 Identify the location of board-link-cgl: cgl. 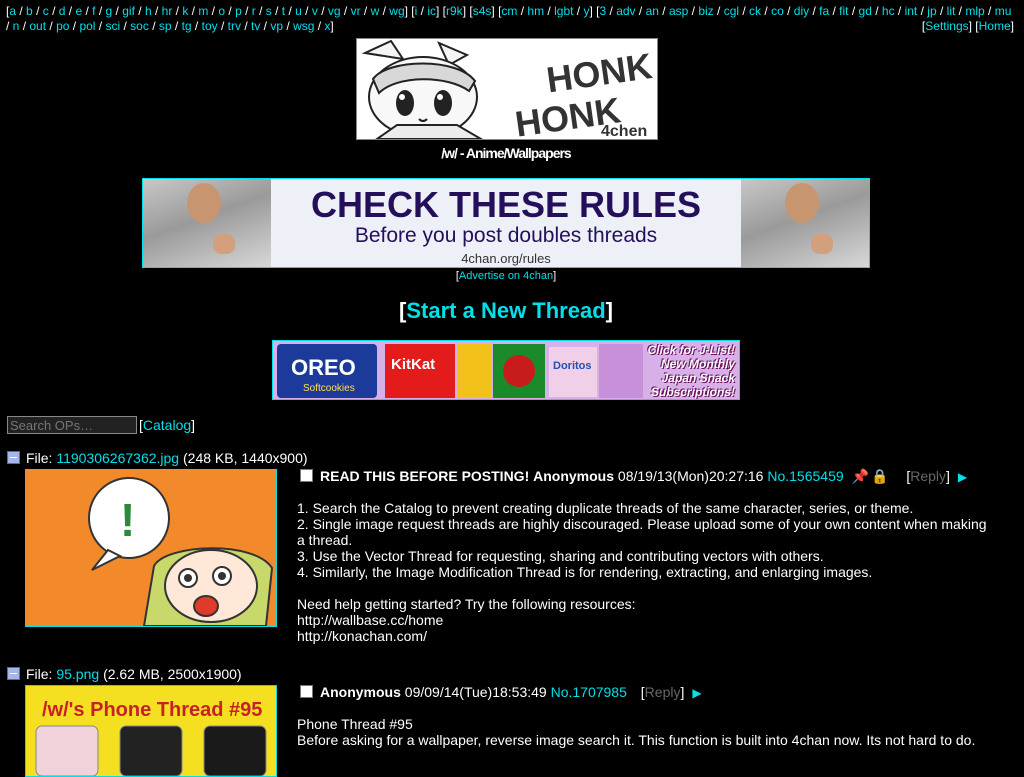
(731, 11).